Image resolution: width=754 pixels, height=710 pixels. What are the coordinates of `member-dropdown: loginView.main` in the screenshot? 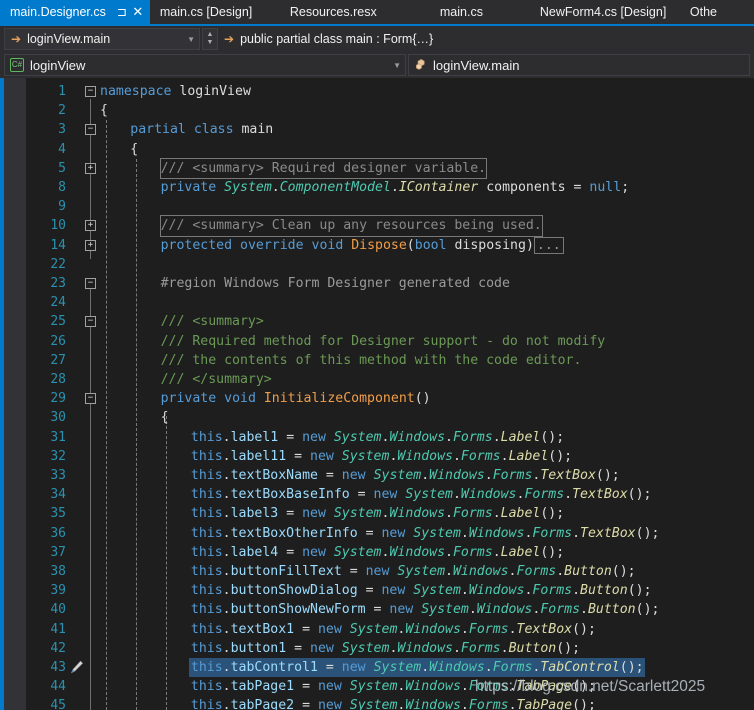 It's located at (579, 65).